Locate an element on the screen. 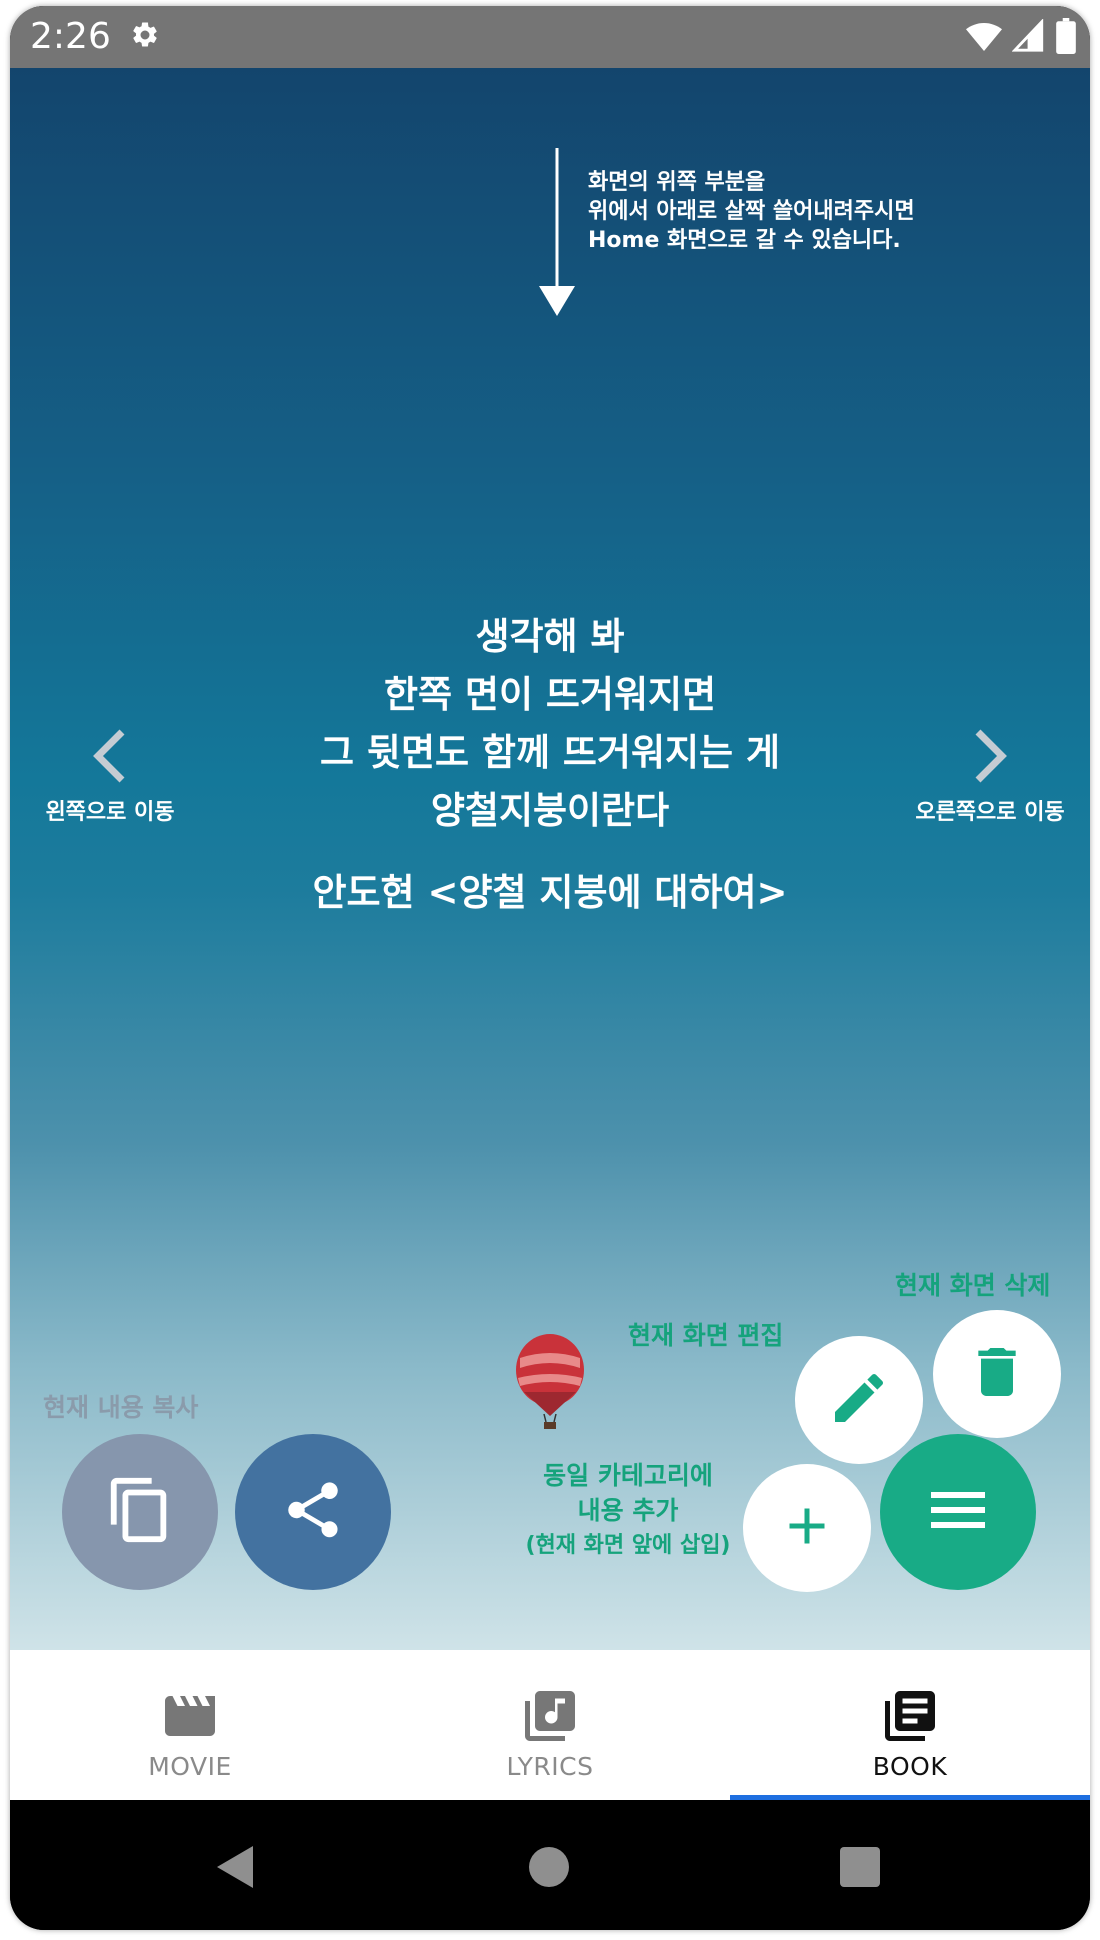 The width and height of the screenshot is (1100, 1940). recent-apps-icon is located at coordinates (860, 1867).